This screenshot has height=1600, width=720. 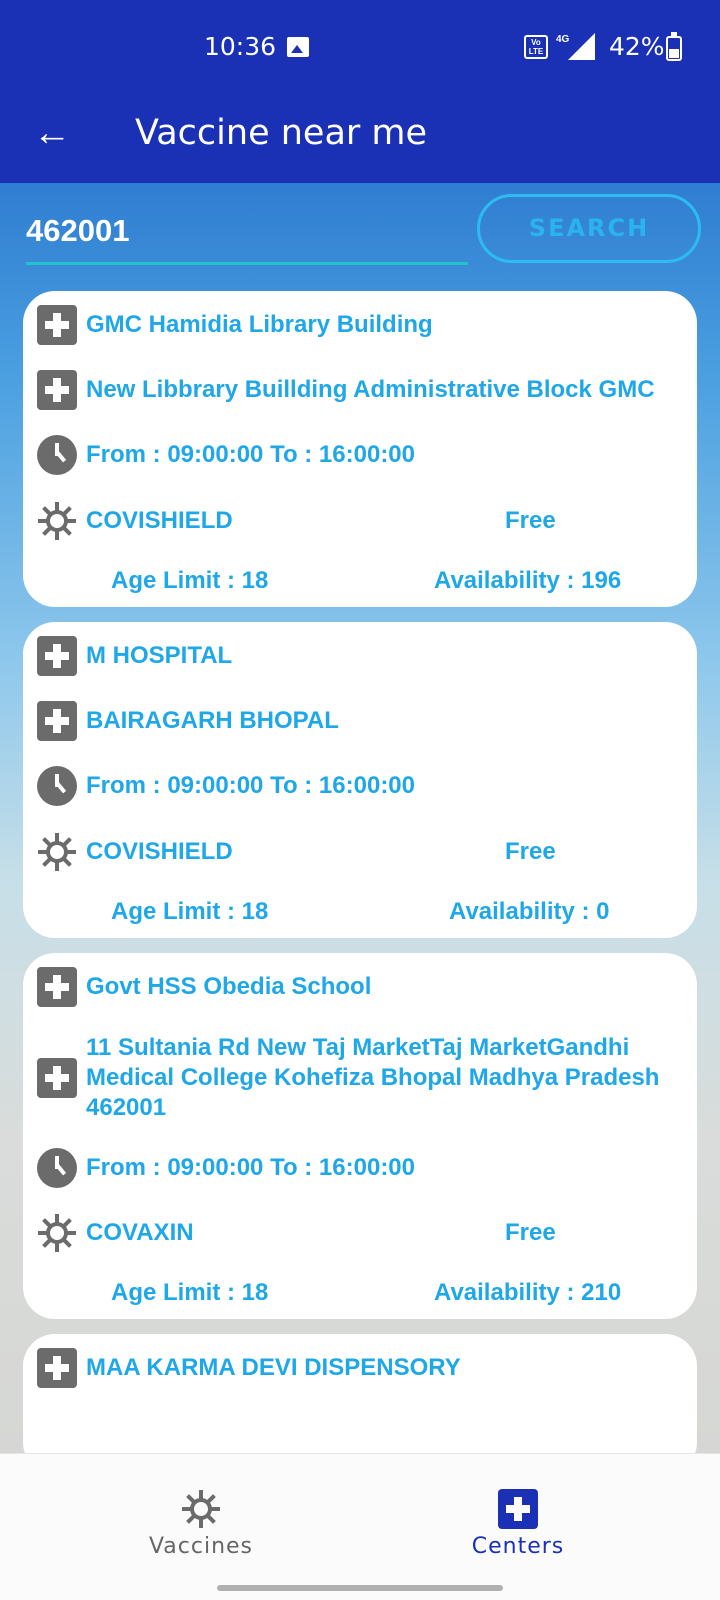 I want to click on nav-vaccines-label: Vaccines, so click(x=201, y=1546).